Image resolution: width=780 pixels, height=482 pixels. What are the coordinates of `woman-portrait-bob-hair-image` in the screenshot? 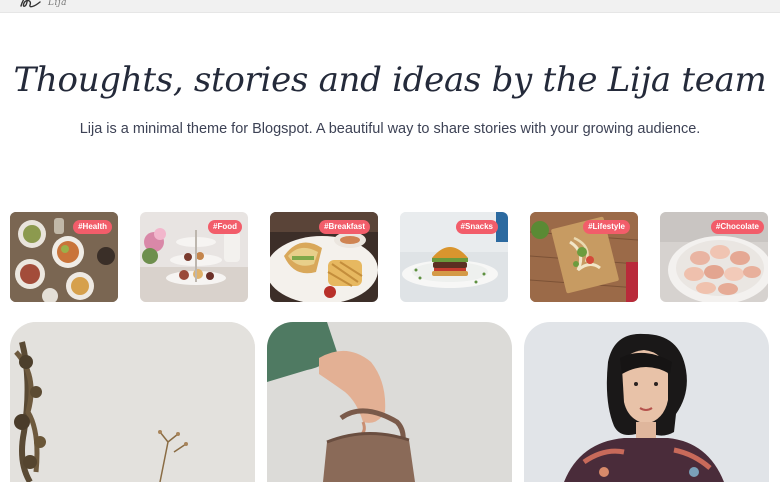 It's located at (646, 402).